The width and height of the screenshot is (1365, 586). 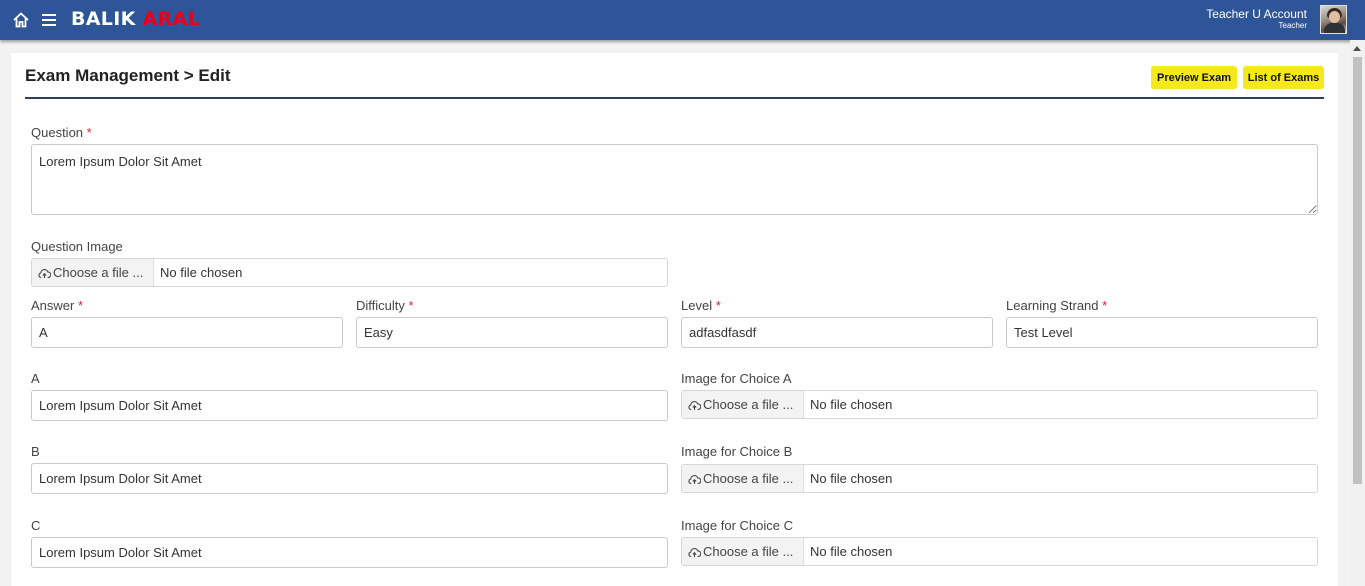 What do you see at coordinates (737, 451) in the screenshot?
I see `choice-b-image-label: Image for Choice B` at bounding box center [737, 451].